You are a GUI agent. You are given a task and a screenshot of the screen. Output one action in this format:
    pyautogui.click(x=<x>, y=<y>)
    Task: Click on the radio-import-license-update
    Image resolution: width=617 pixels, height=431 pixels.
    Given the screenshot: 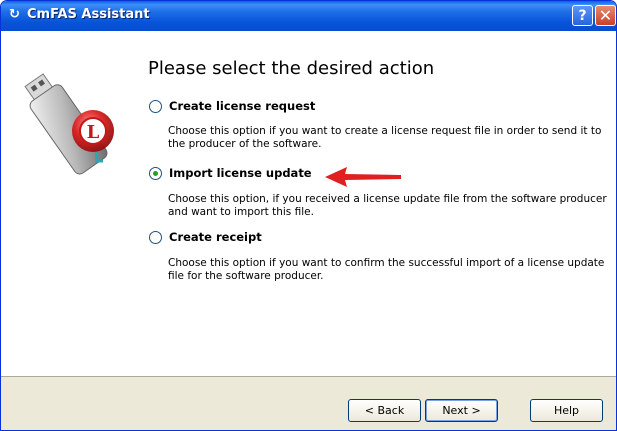 What is the action you would take?
    pyautogui.click(x=155, y=173)
    